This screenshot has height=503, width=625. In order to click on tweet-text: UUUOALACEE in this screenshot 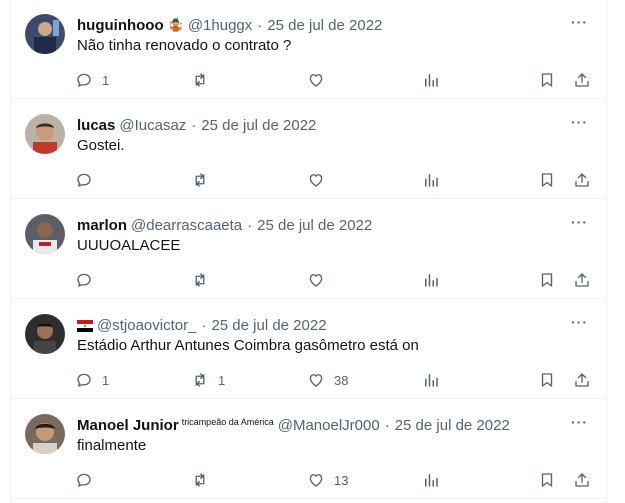, I will do `click(129, 245)`.